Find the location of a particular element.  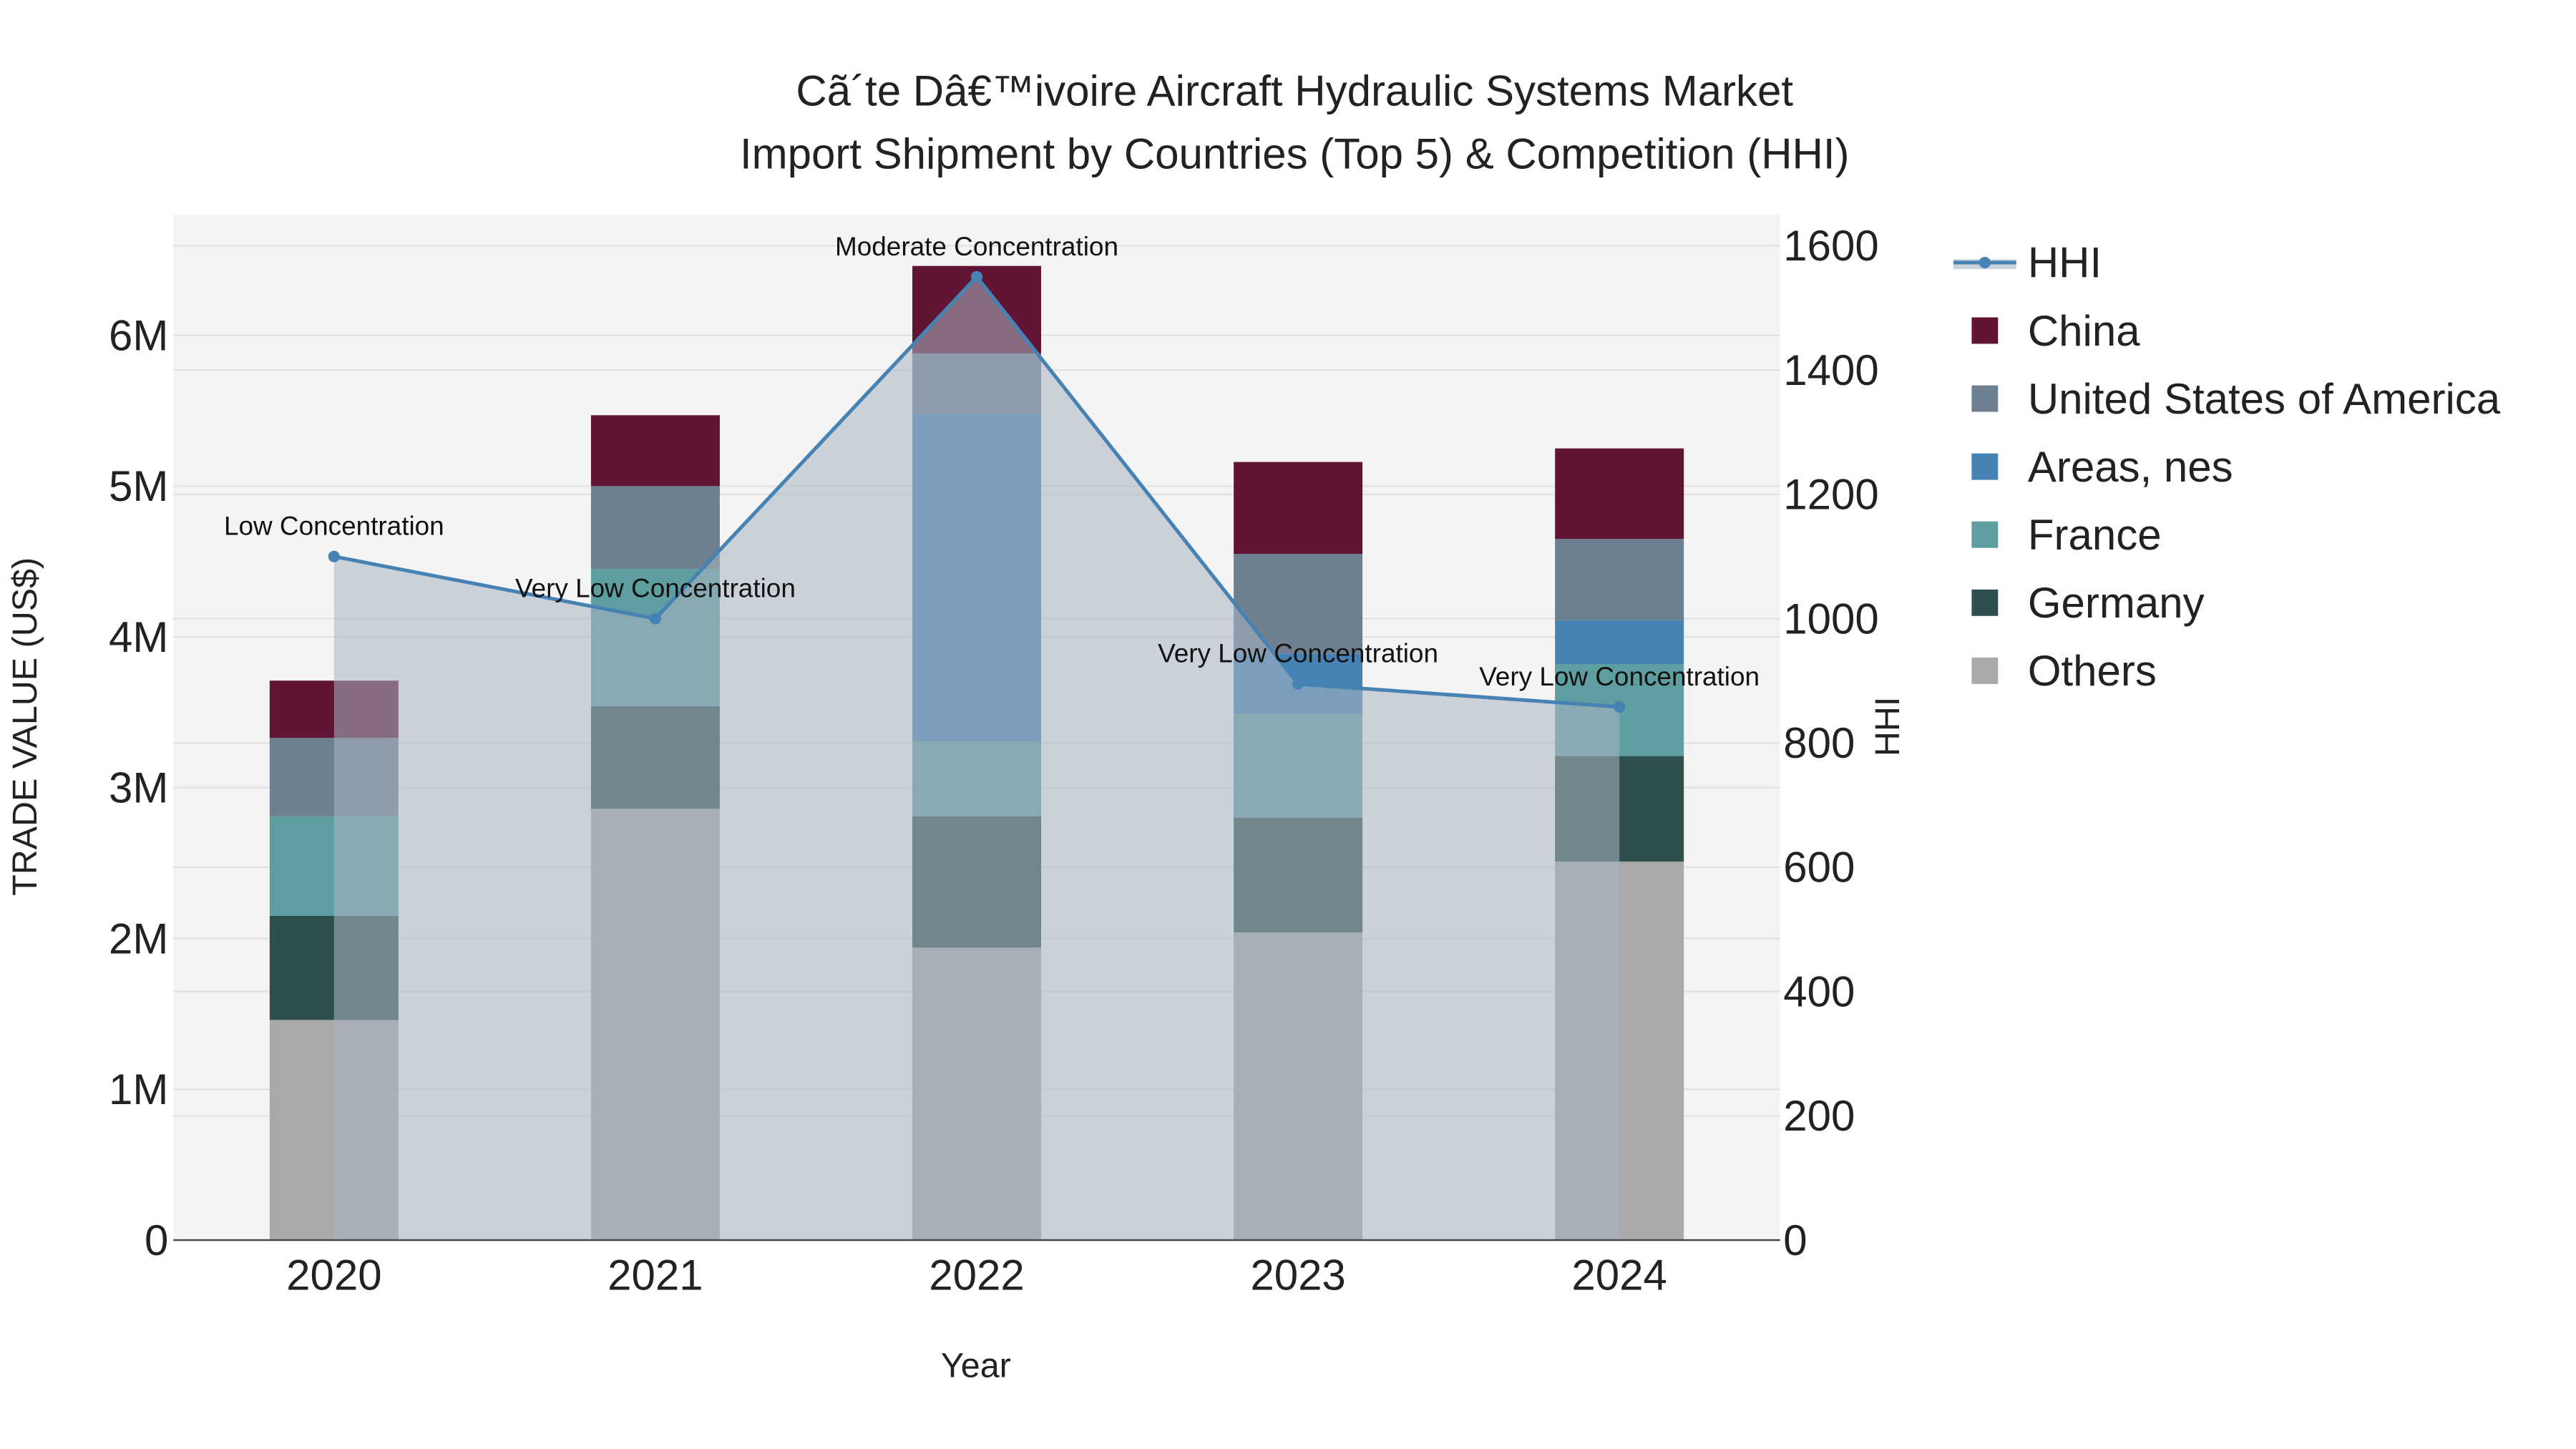

y2-tick-label: 1400 is located at coordinates (1830, 370).